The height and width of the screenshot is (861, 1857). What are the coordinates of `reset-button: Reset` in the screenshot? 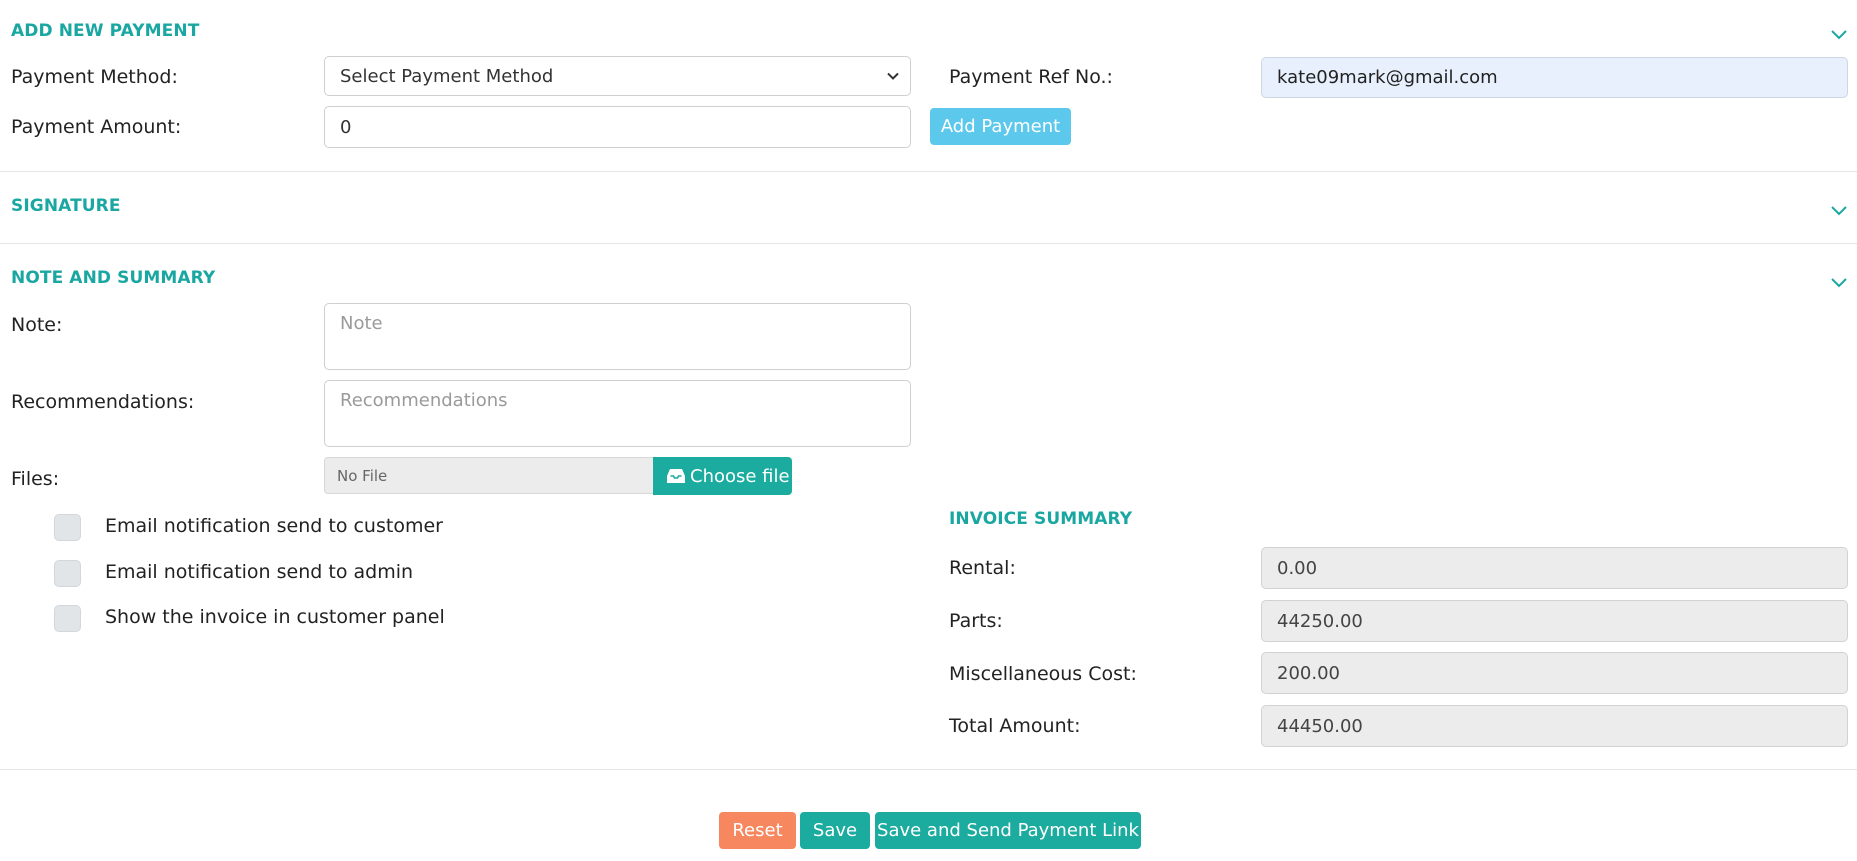 It's located at (757, 830).